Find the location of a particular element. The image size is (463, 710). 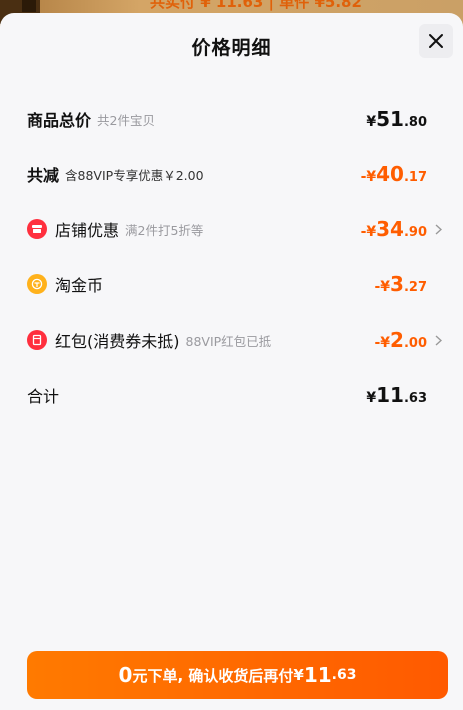

row-red-packet: 红包(消费券未抵) 88VIP红包已抵 - ¥ 2 .00 is located at coordinates (236, 340).